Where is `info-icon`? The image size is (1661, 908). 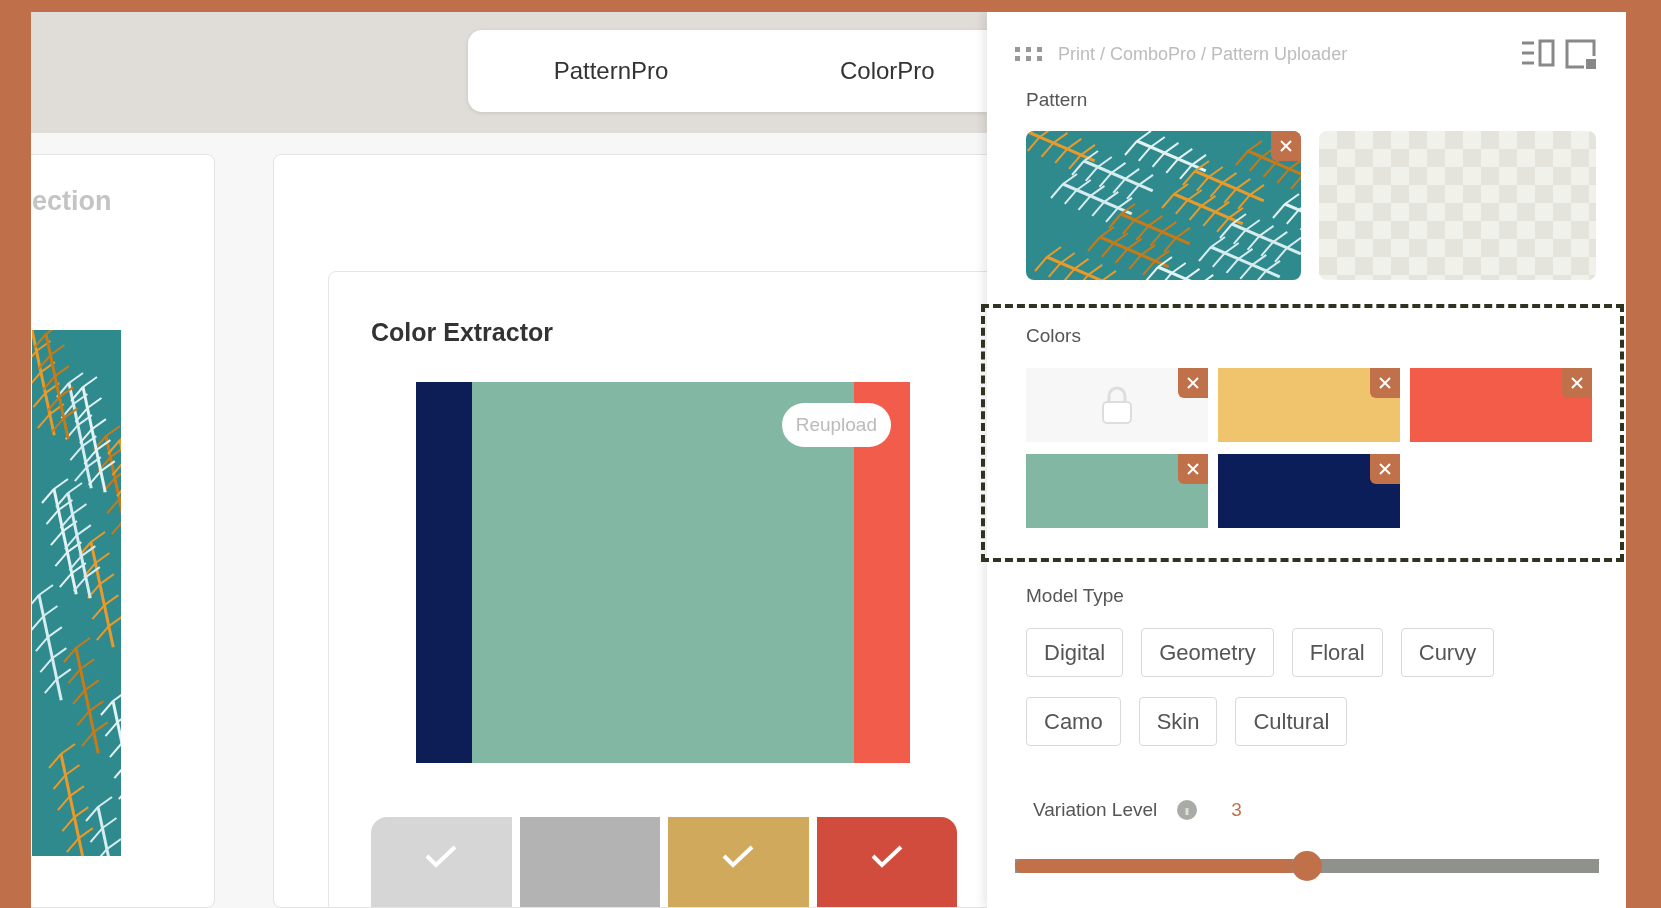
info-icon is located at coordinates (1187, 810).